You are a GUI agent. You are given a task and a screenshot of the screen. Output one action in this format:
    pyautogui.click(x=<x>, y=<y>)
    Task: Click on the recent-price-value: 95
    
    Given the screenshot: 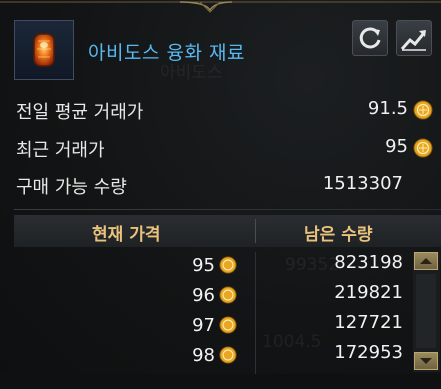 What is the action you would take?
    pyautogui.click(x=396, y=146)
    